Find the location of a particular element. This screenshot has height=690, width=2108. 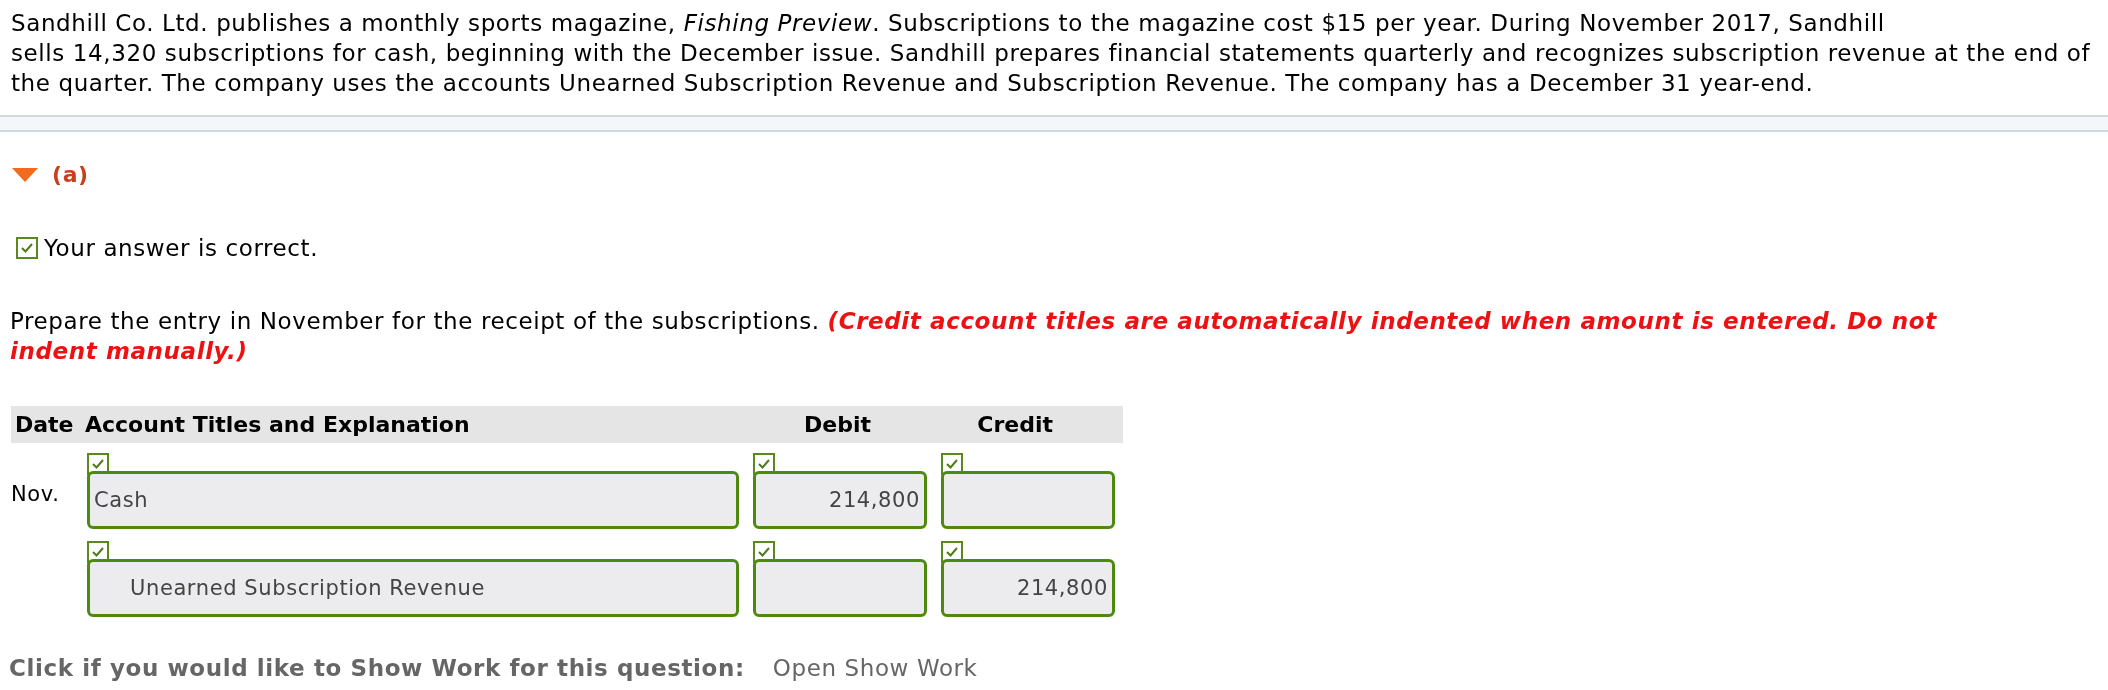

show-work-prompt: Click if you would like to Show Work for this question: is located at coordinates (377, 668).